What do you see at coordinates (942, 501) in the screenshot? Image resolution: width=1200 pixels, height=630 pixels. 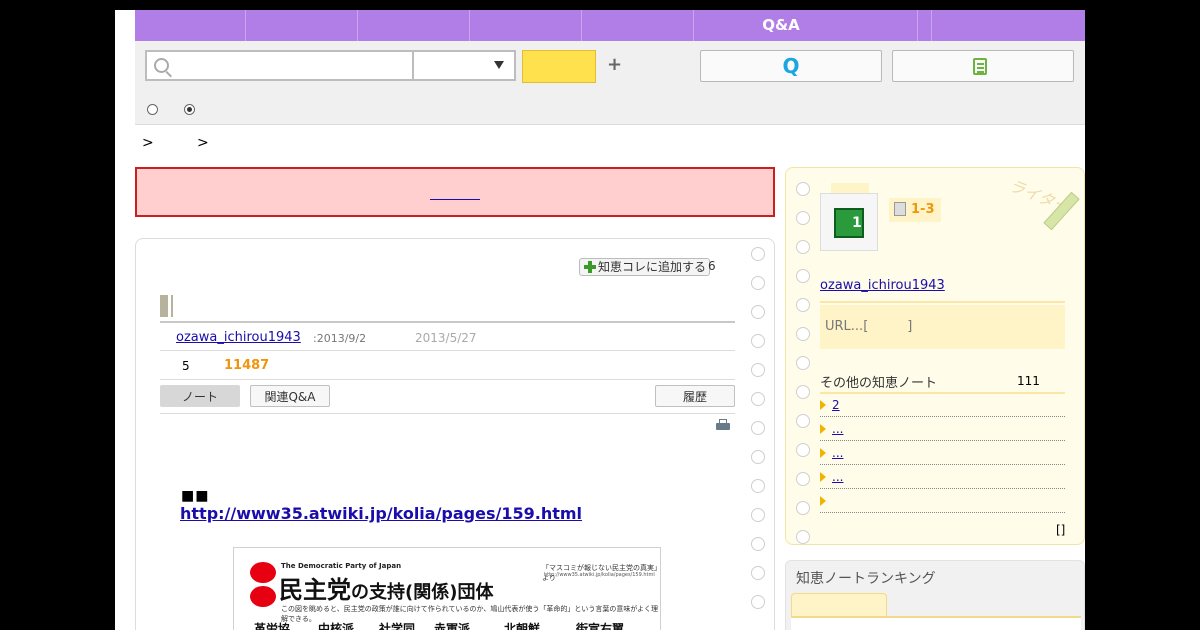 I see `list-item` at bounding box center [942, 501].